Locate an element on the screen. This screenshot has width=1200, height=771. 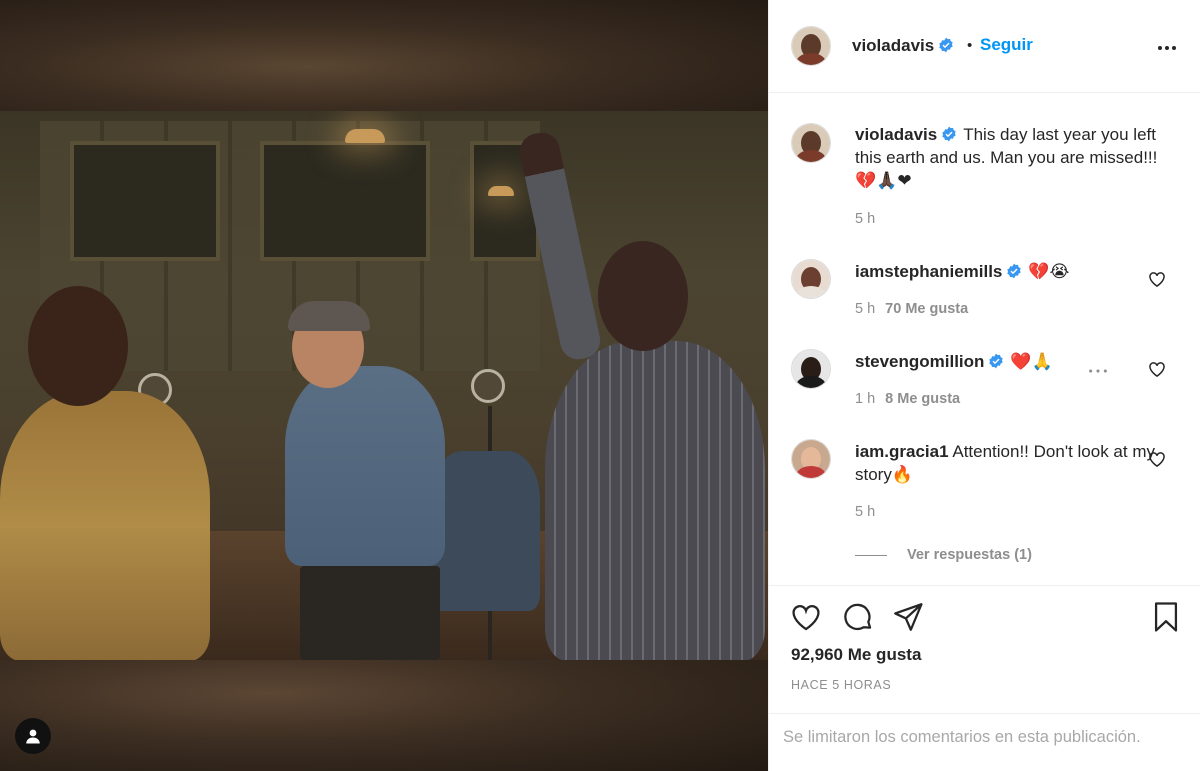
author-username: violadavis is located at coordinates (903, 46).